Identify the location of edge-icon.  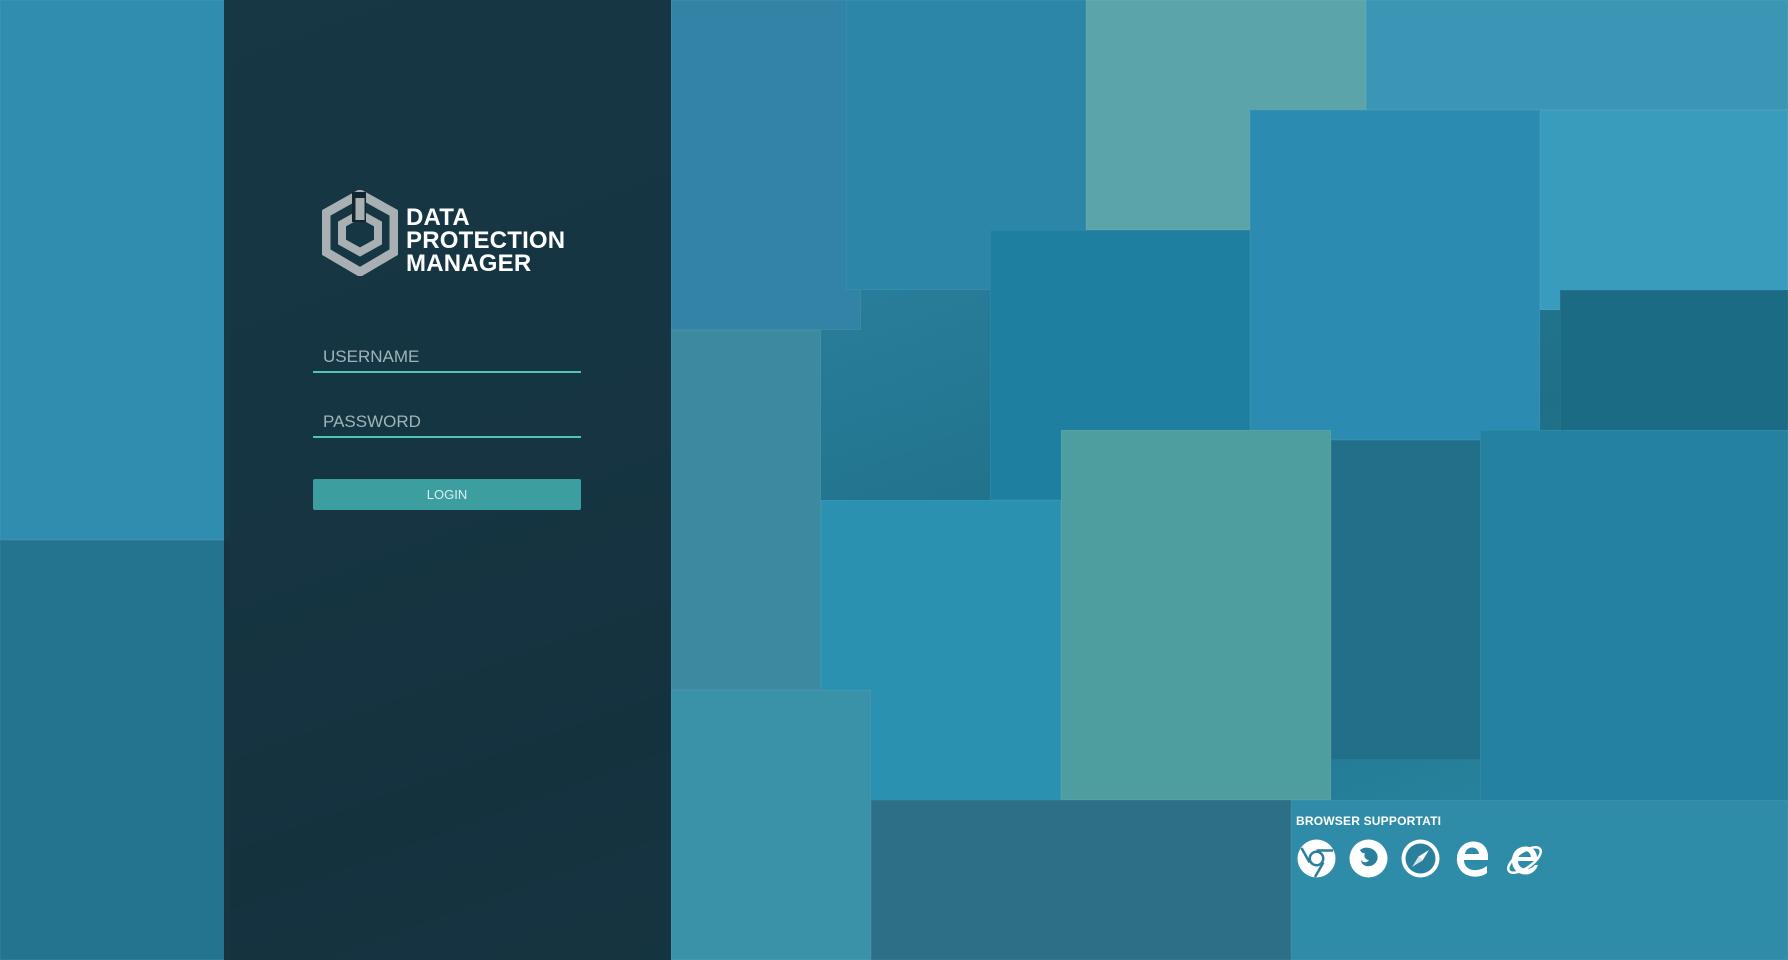
(1472, 858).